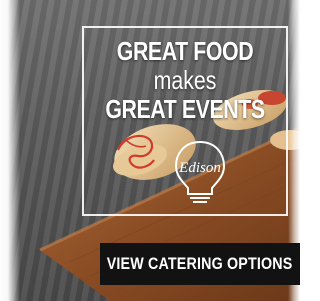 The width and height of the screenshot is (320, 301). Describe the element at coordinates (10, 150) in the screenshot. I see `left-fade-edge` at that location.